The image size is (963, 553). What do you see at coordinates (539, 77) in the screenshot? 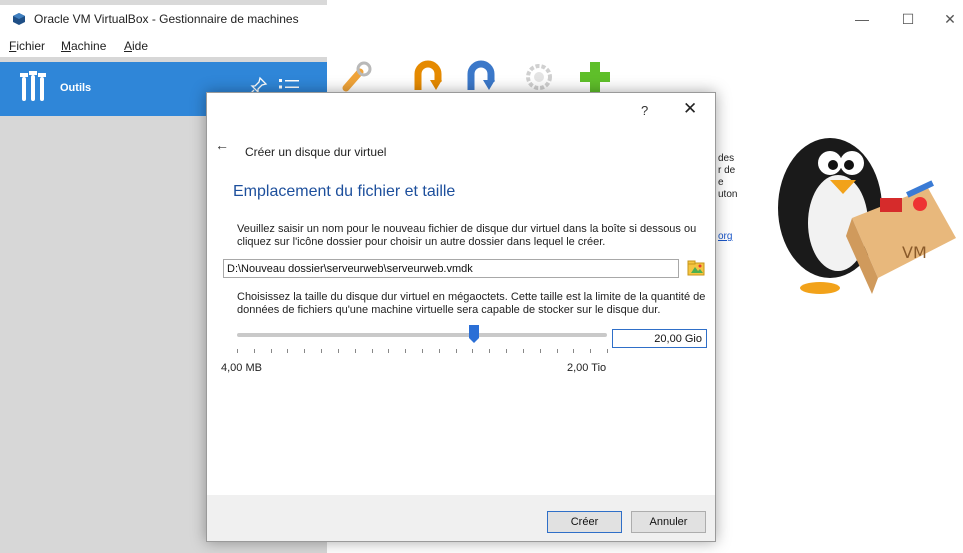
I see `settings-gear-icon` at bounding box center [539, 77].